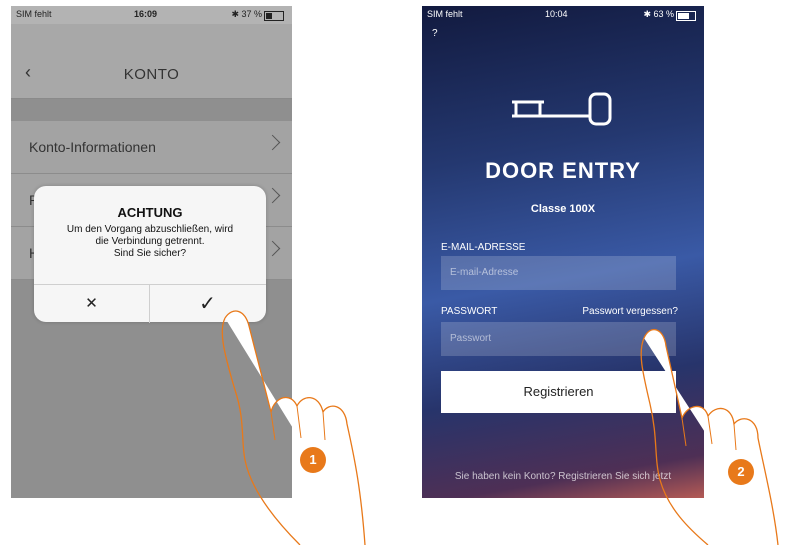 The width and height of the screenshot is (800, 545). Describe the element at coordinates (630, 311) in the screenshot. I see `forgot-password-link: Passwort vergessen?` at that location.